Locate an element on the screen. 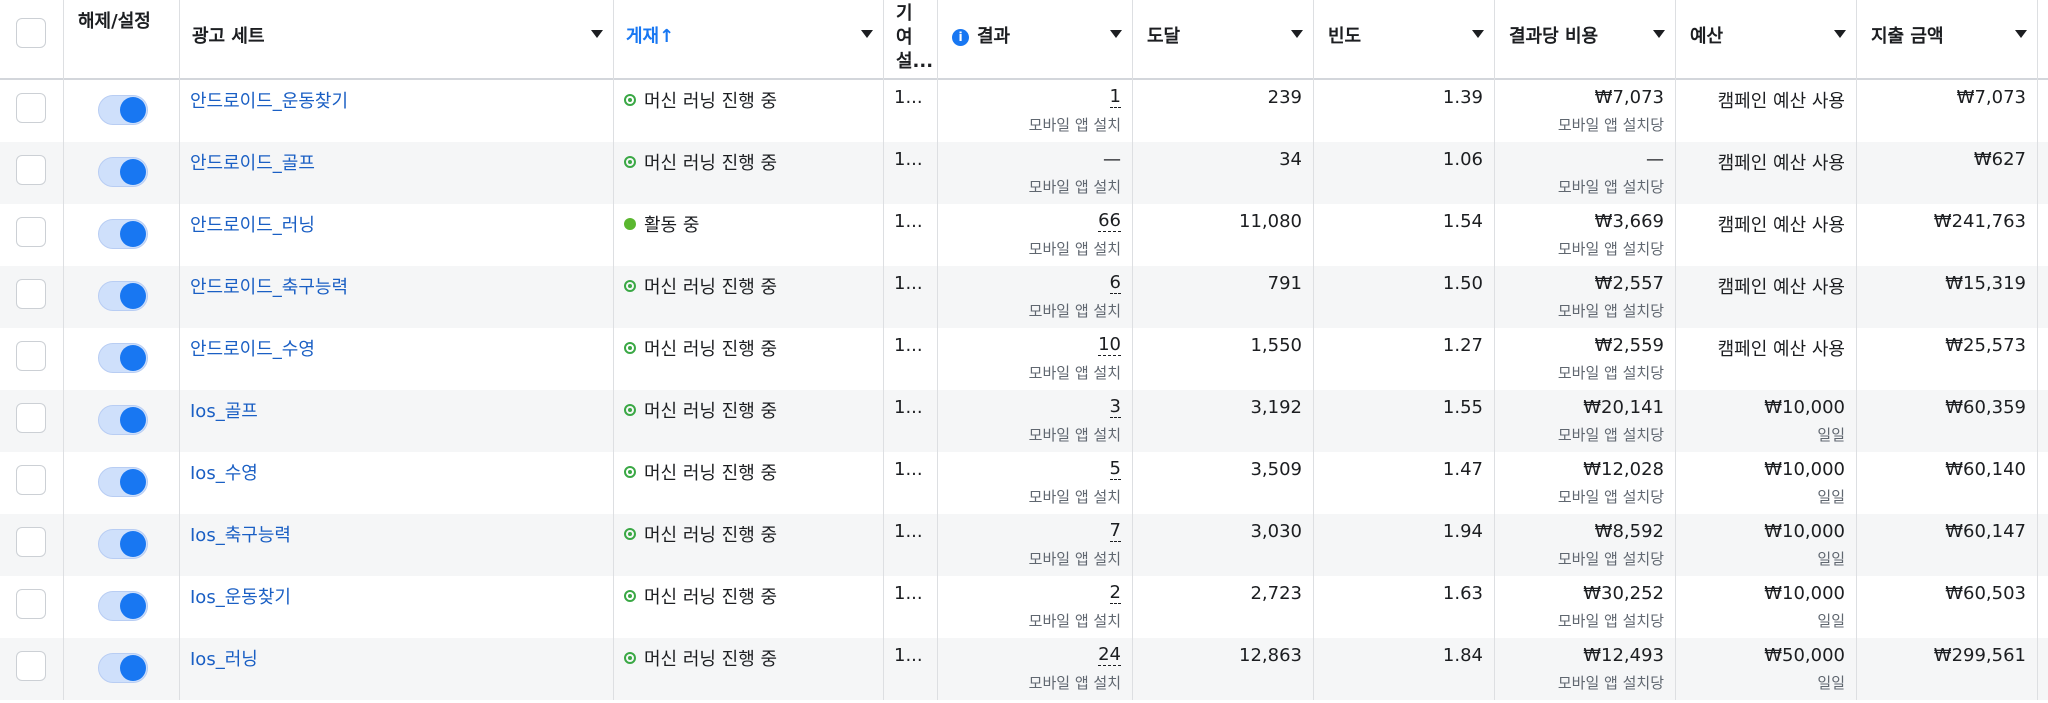 This screenshot has width=2048, height=703. header-frequency-col: 빈도 is located at coordinates (1404, 40).